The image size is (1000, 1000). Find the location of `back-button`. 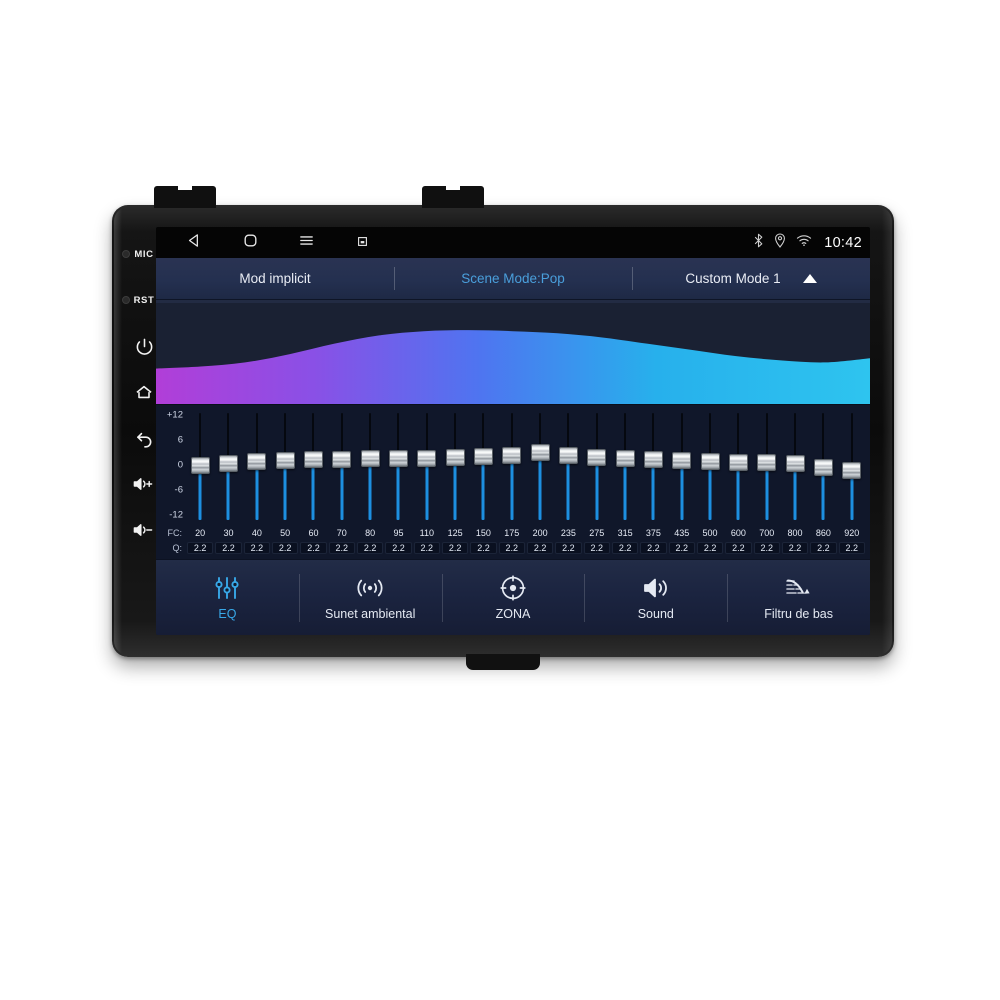

back-button is located at coordinates (144, 438).